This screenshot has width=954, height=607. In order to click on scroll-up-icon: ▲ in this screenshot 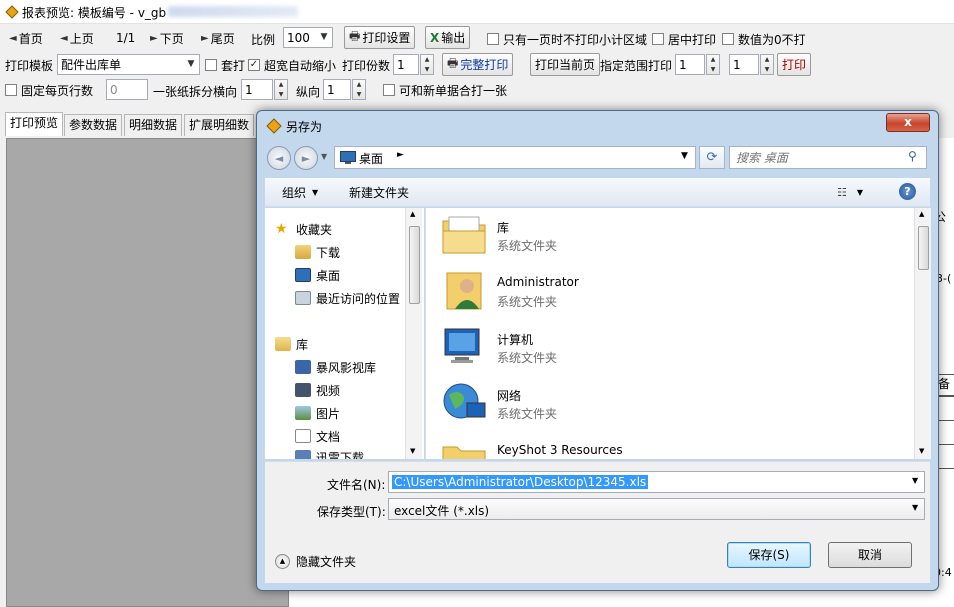, I will do `click(922, 214)`.